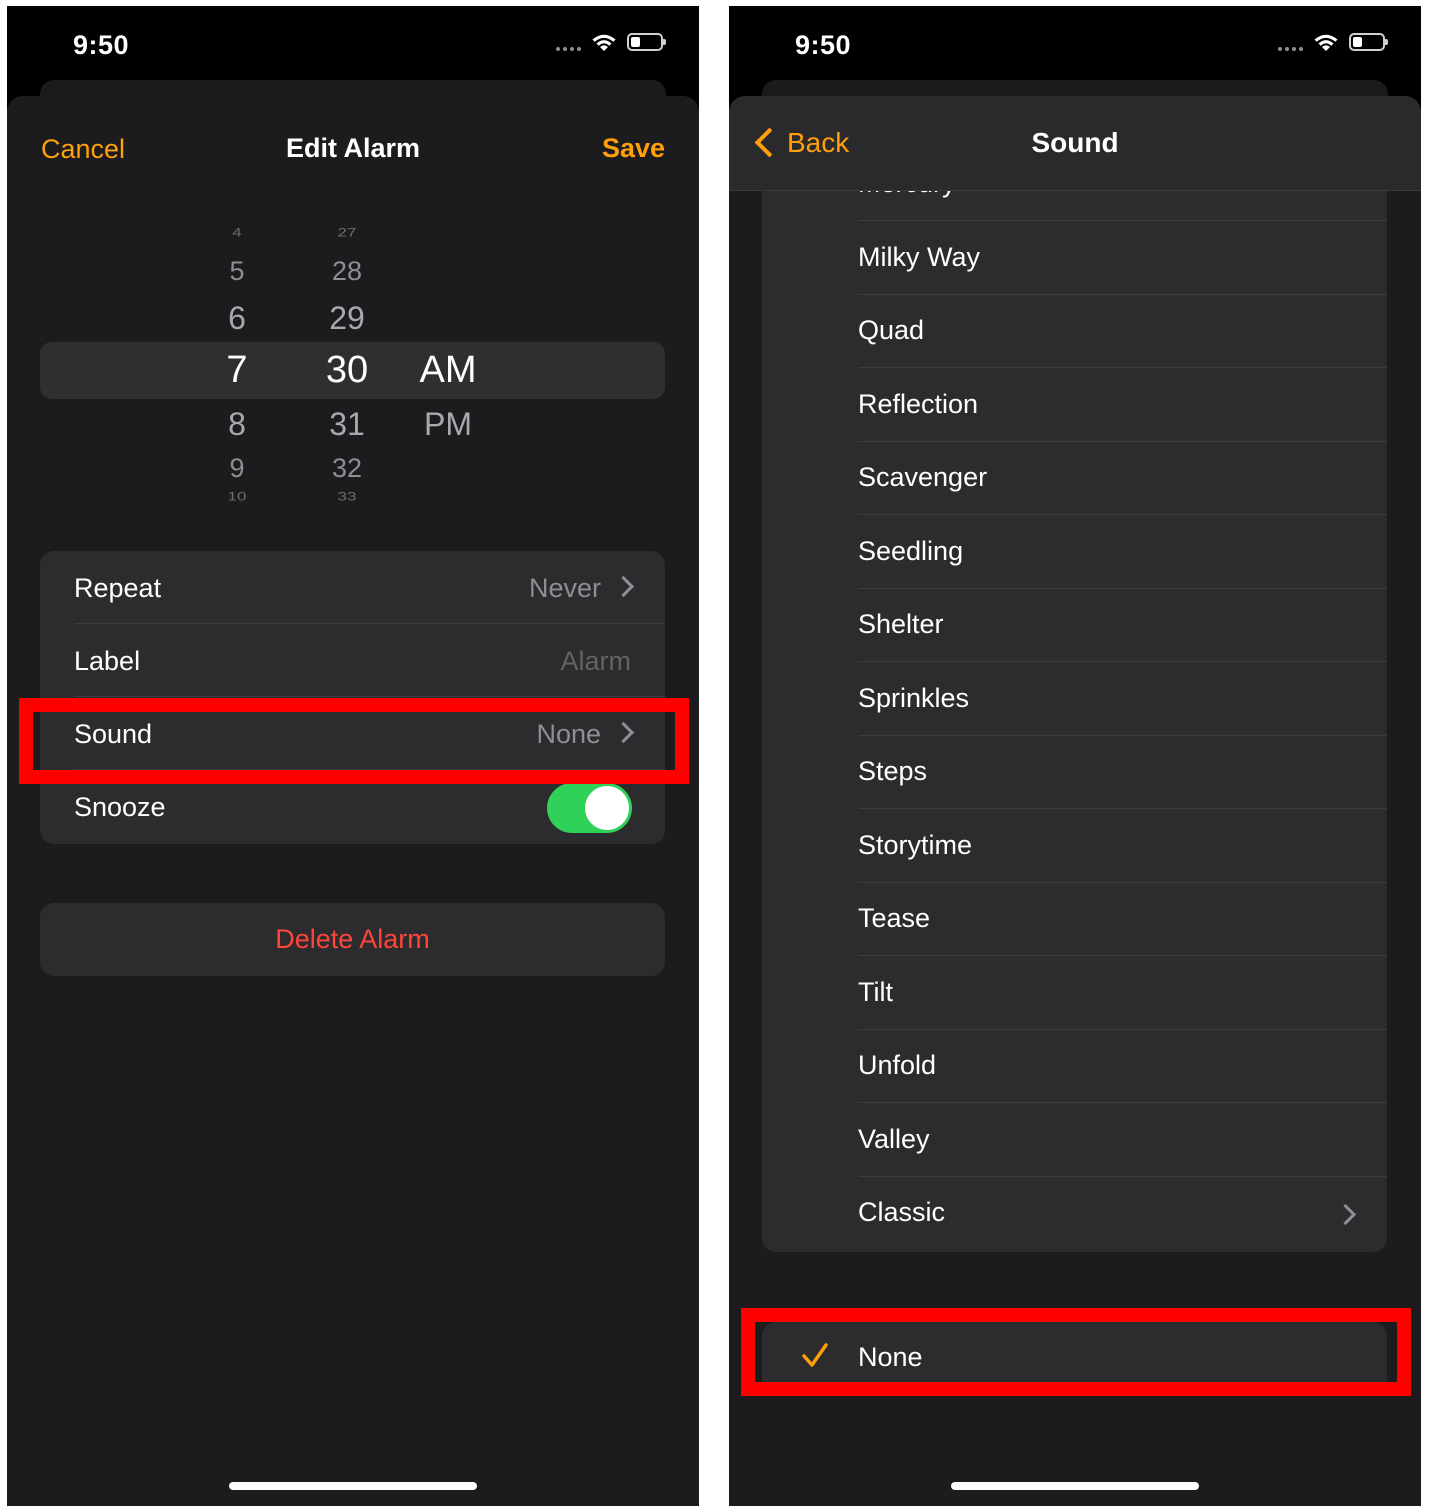 The height and width of the screenshot is (1512, 1430). Describe the element at coordinates (914, 697) in the screenshot. I see `sound-item-label: Sprinkles` at that location.